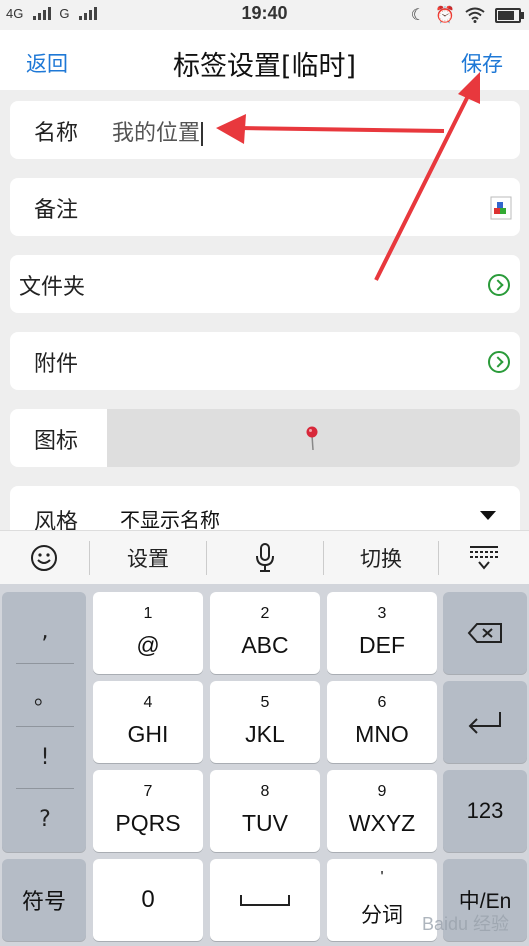 This screenshot has height=946, width=529. I want to click on space-icon, so click(265, 900).